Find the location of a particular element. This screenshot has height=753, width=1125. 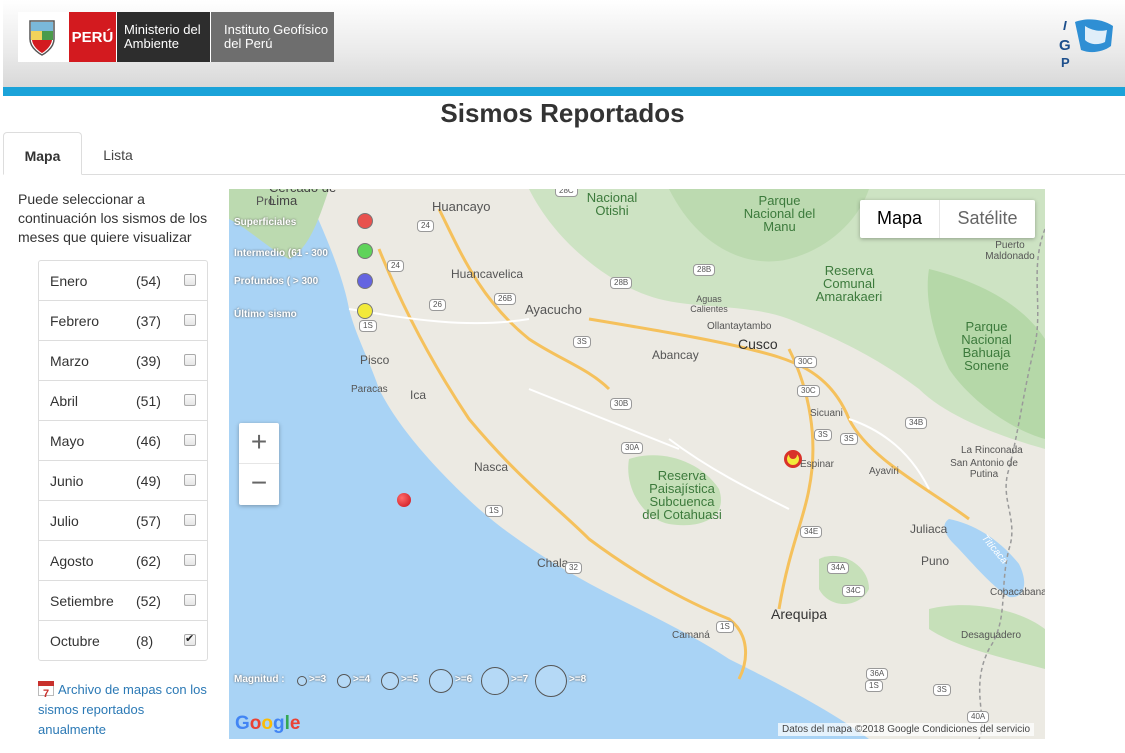

road-shield: 32 is located at coordinates (573, 568).